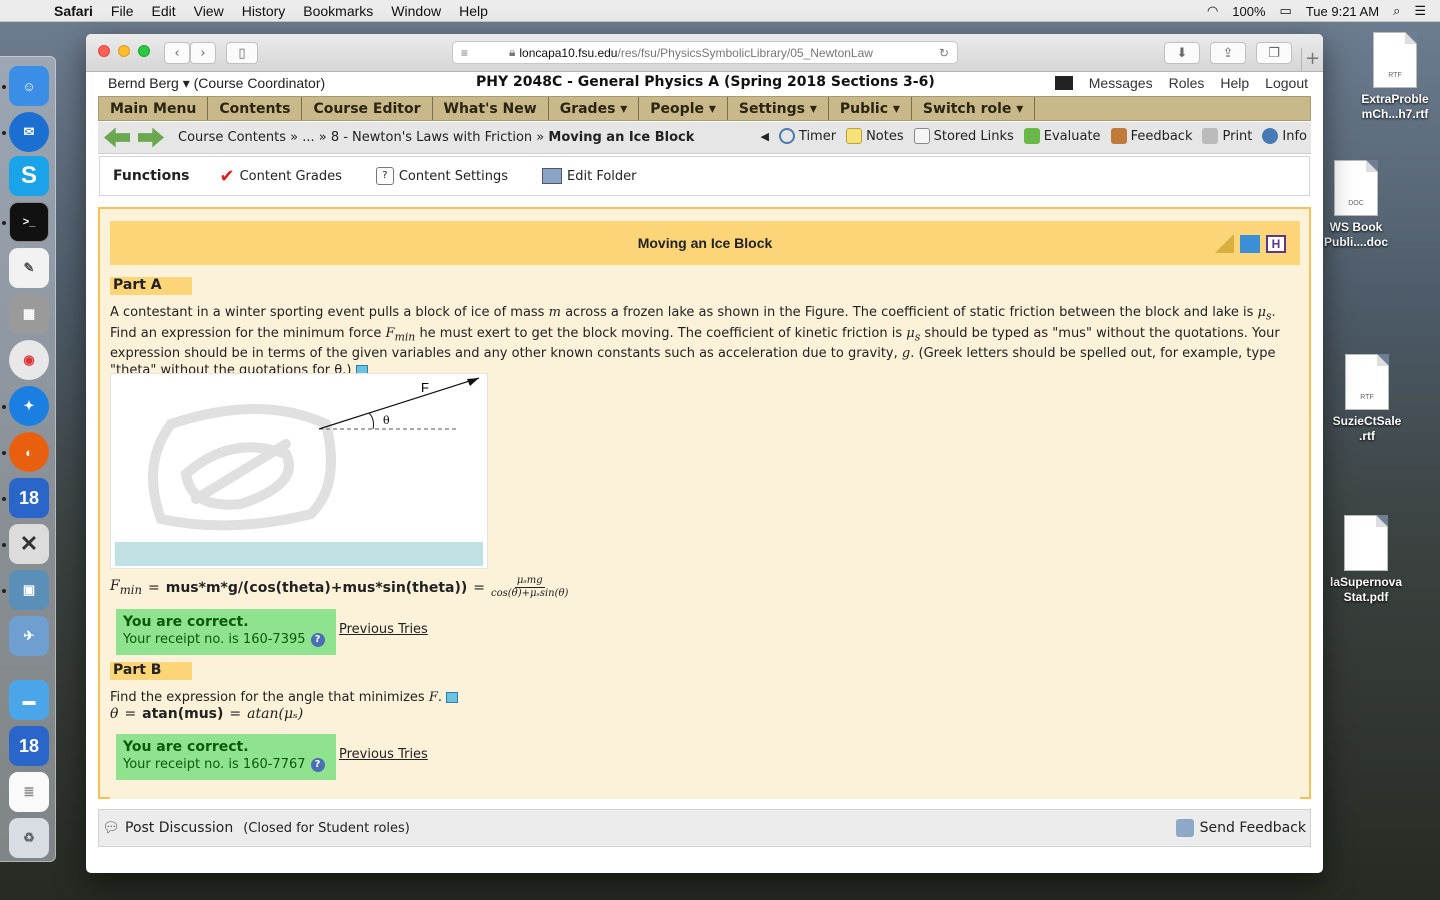  I want to click on nav-contents: Contents, so click(255, 108).